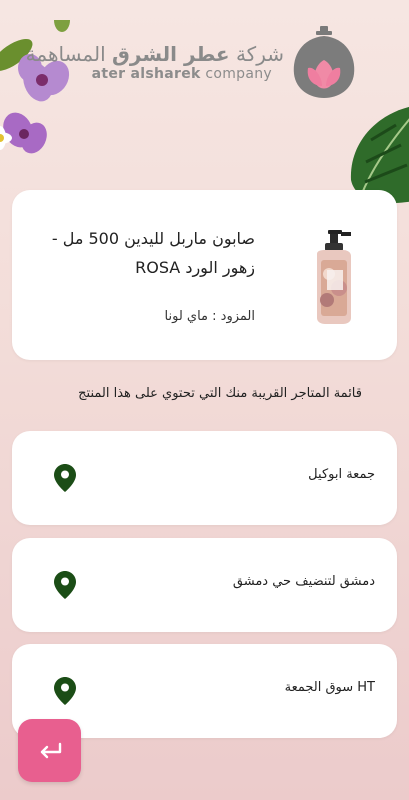 The height and width of the screenshot is (800, 409). I want to click on back-button, so click(49, 750).